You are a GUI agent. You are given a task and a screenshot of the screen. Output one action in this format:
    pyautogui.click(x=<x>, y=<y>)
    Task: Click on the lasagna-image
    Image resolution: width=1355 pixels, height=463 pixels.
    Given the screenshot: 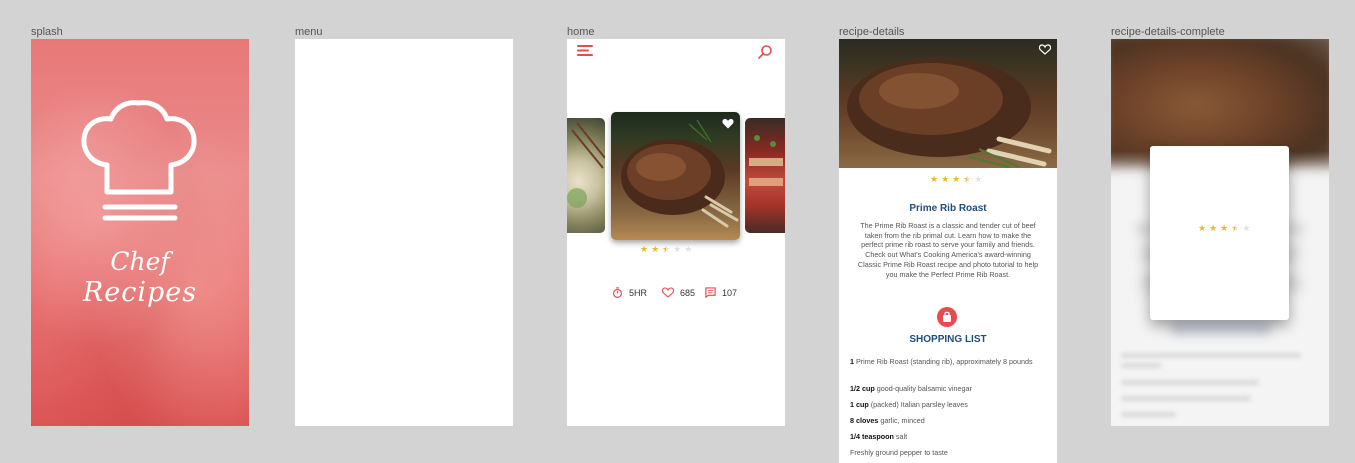 What is the action you would take?
    pyautogui.click(x=766, y=160)
    